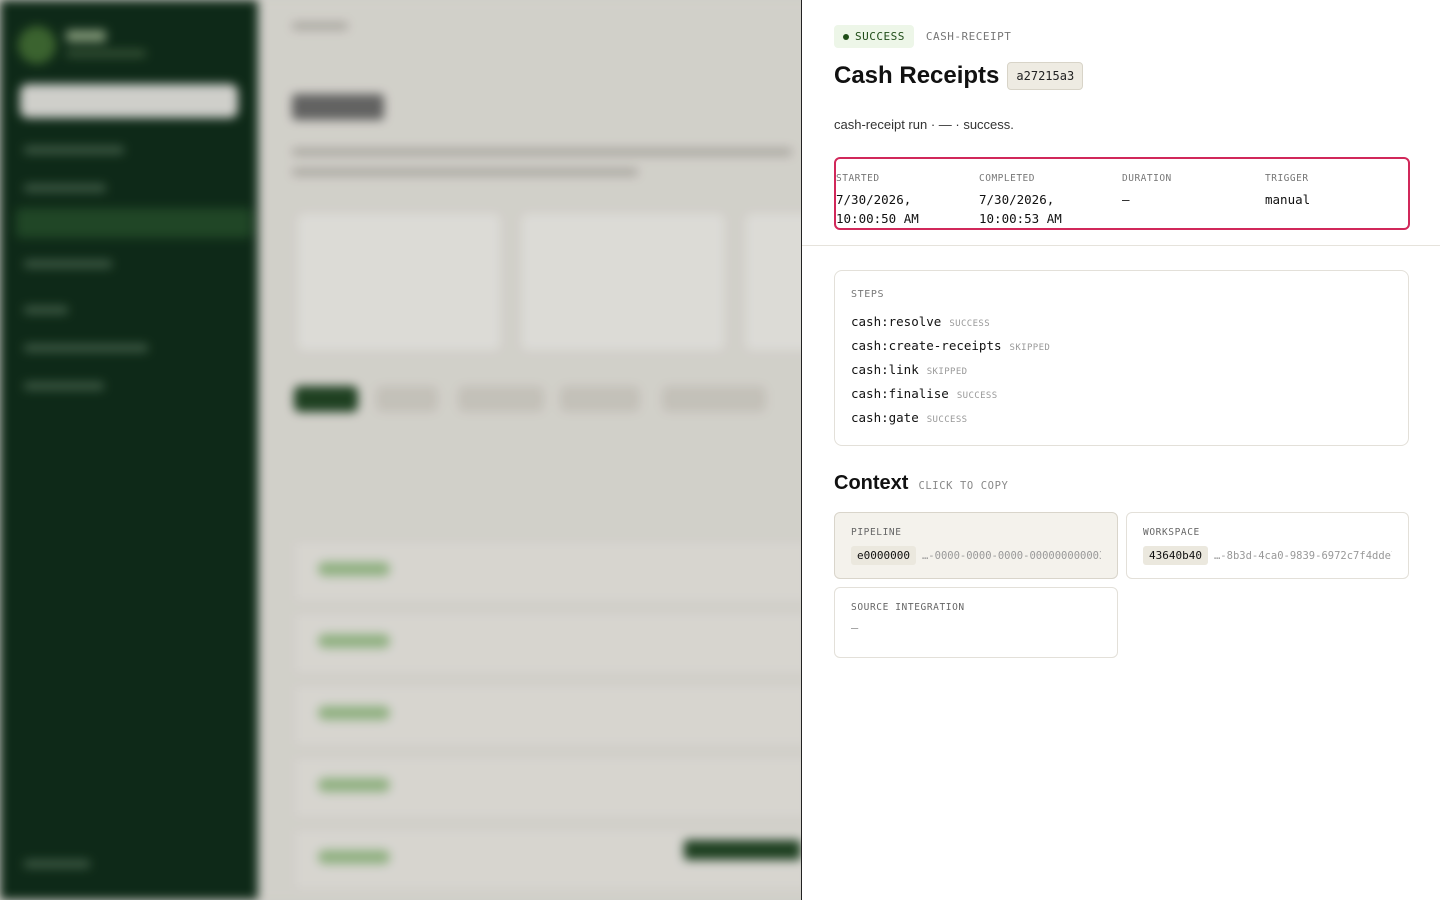 Image resolution: width=1440 pixels, height=900 pixels. What do you see at coordinates (1017, 199) in the screenshot?
I see `meta-completed-date: 7/30/2026,` at bounding box center [1017, 199].